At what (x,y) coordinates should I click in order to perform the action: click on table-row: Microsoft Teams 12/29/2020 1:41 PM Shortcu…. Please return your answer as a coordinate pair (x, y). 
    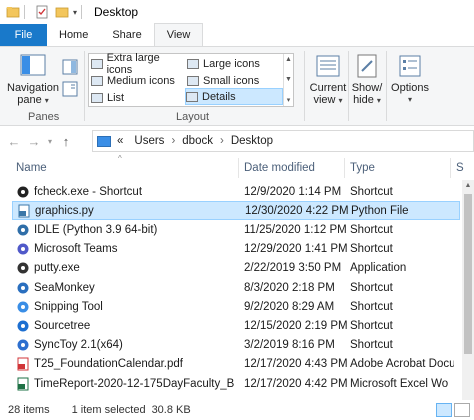
    Looking at the image, I should click on (236, 249).